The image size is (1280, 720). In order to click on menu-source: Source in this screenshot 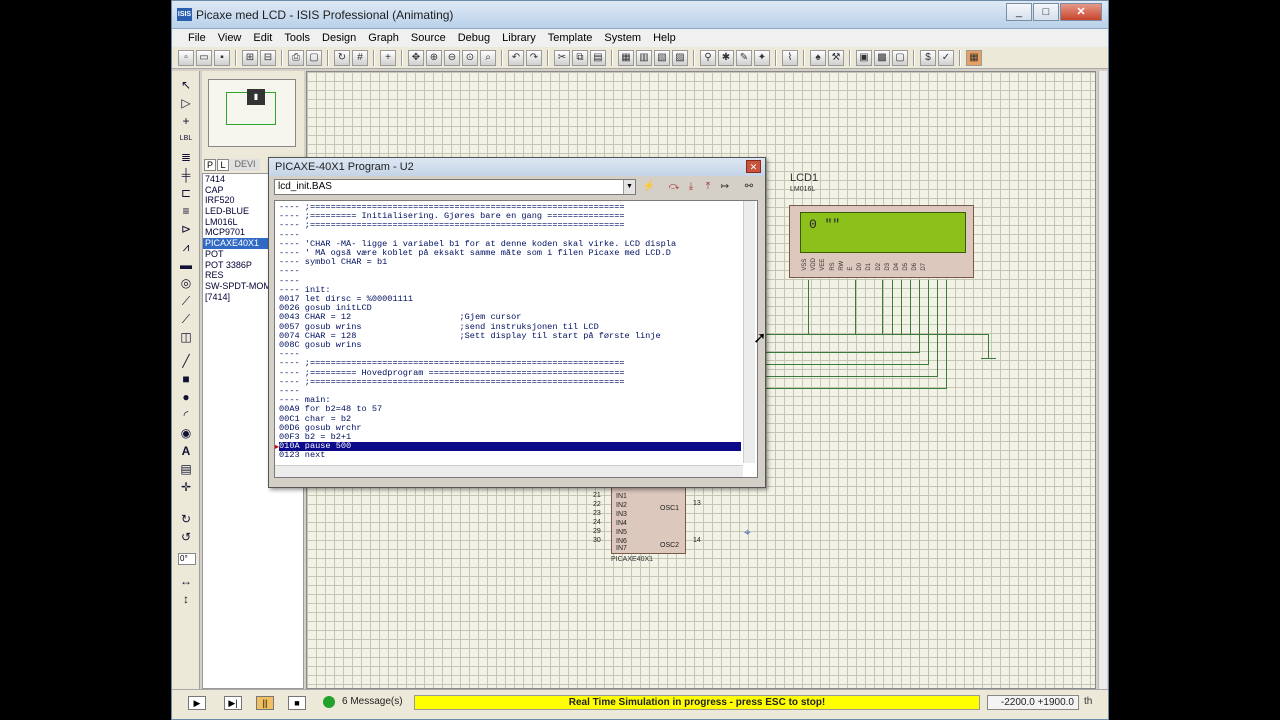, I will do `click(428, 38)`.